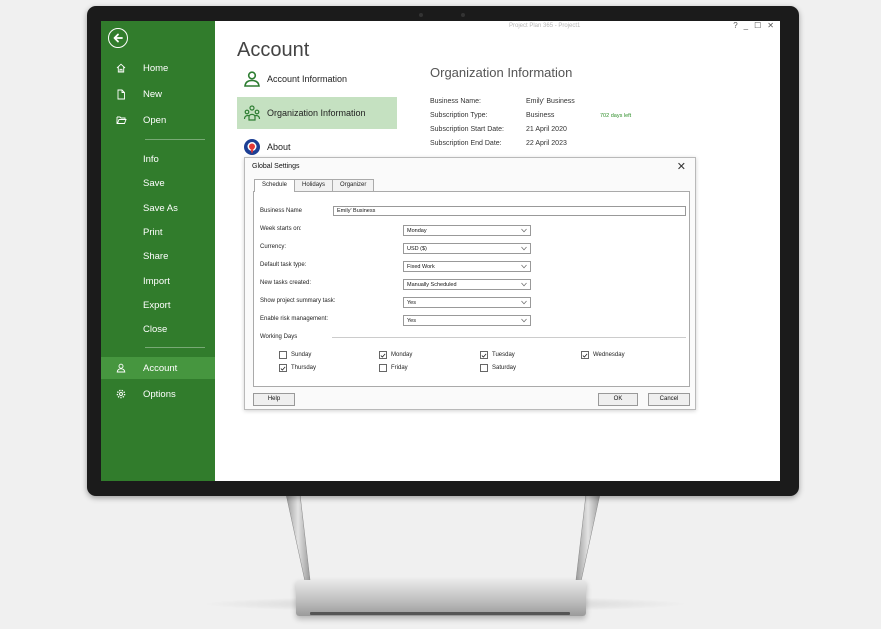 The image size is (881, 629). Describe the element at coordinates (274, 399) in the screenshot. I see `help-button: Help` at that location.